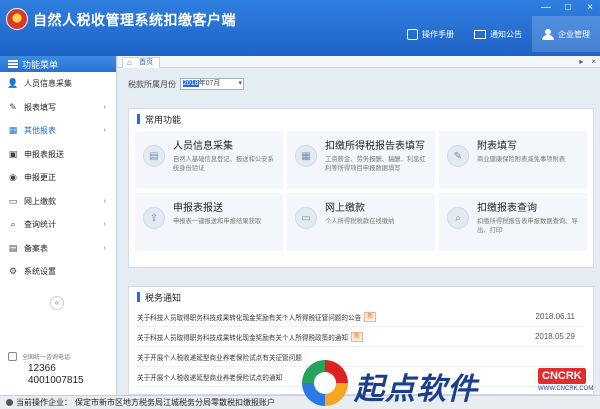 The image size is (600, 409). Describe the element at coordinates (58, 249) in the screenshot. I see `sidebar-item-filing: ▤ 备案表 ›` at that location.